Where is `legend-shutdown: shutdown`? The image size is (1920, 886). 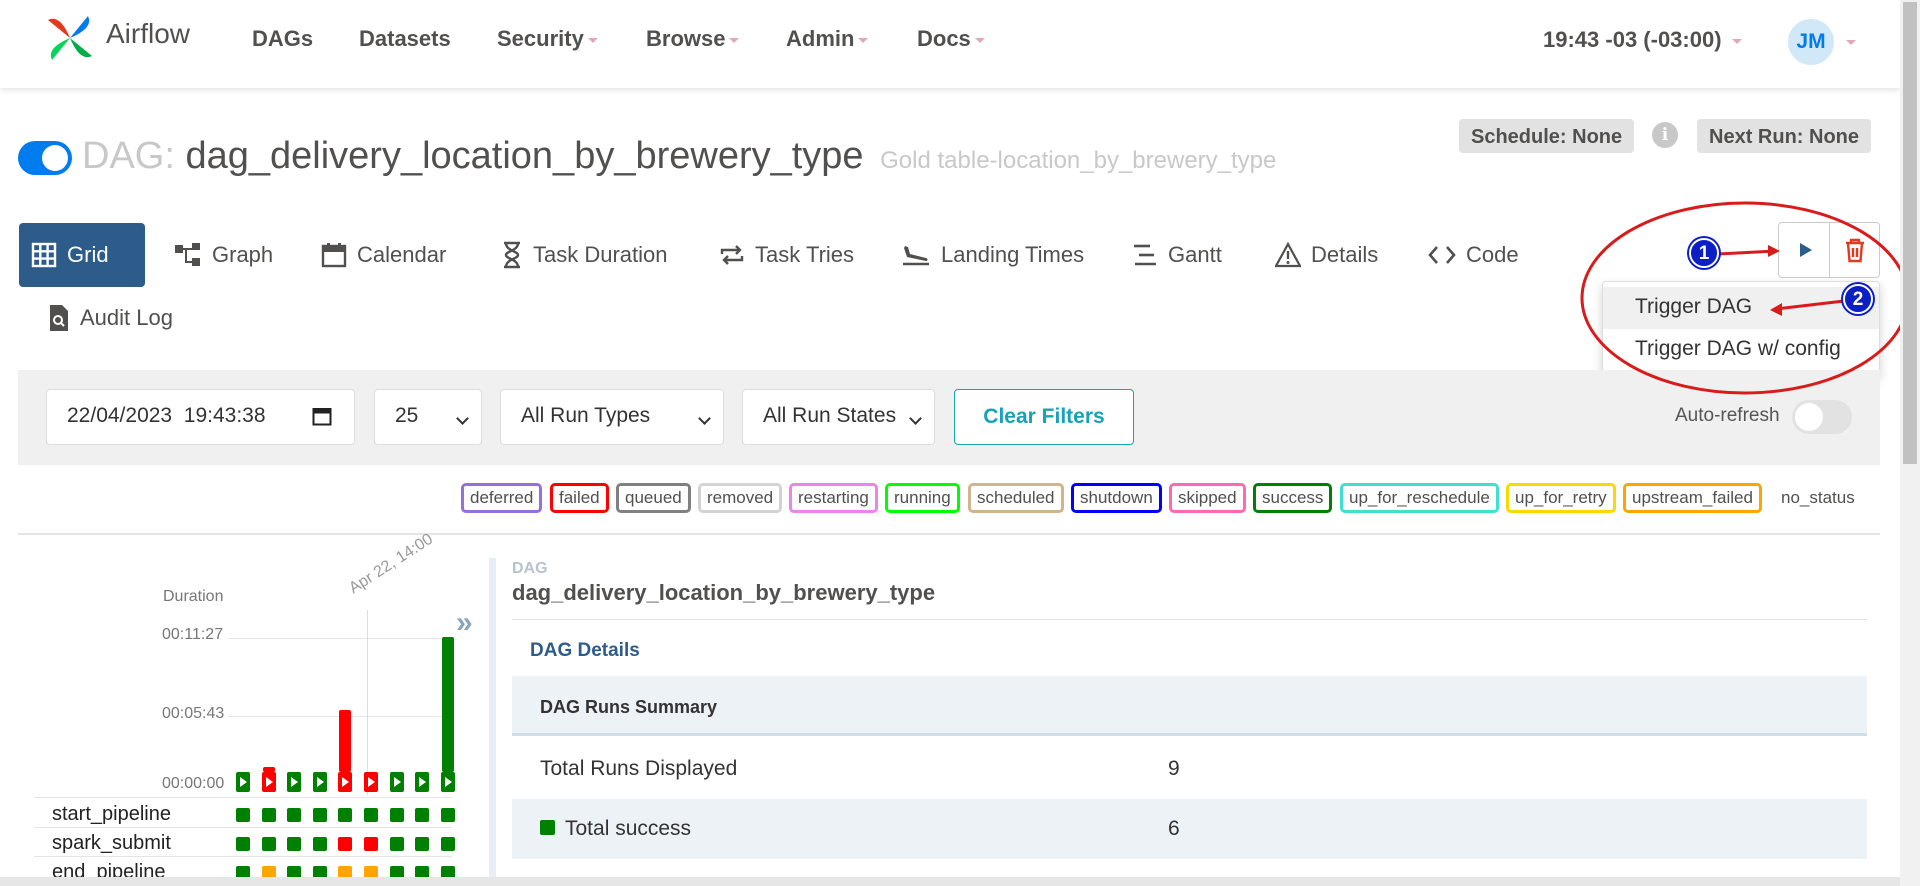
legend-shutdown: shutdown is located at coordinates (1116, 498).